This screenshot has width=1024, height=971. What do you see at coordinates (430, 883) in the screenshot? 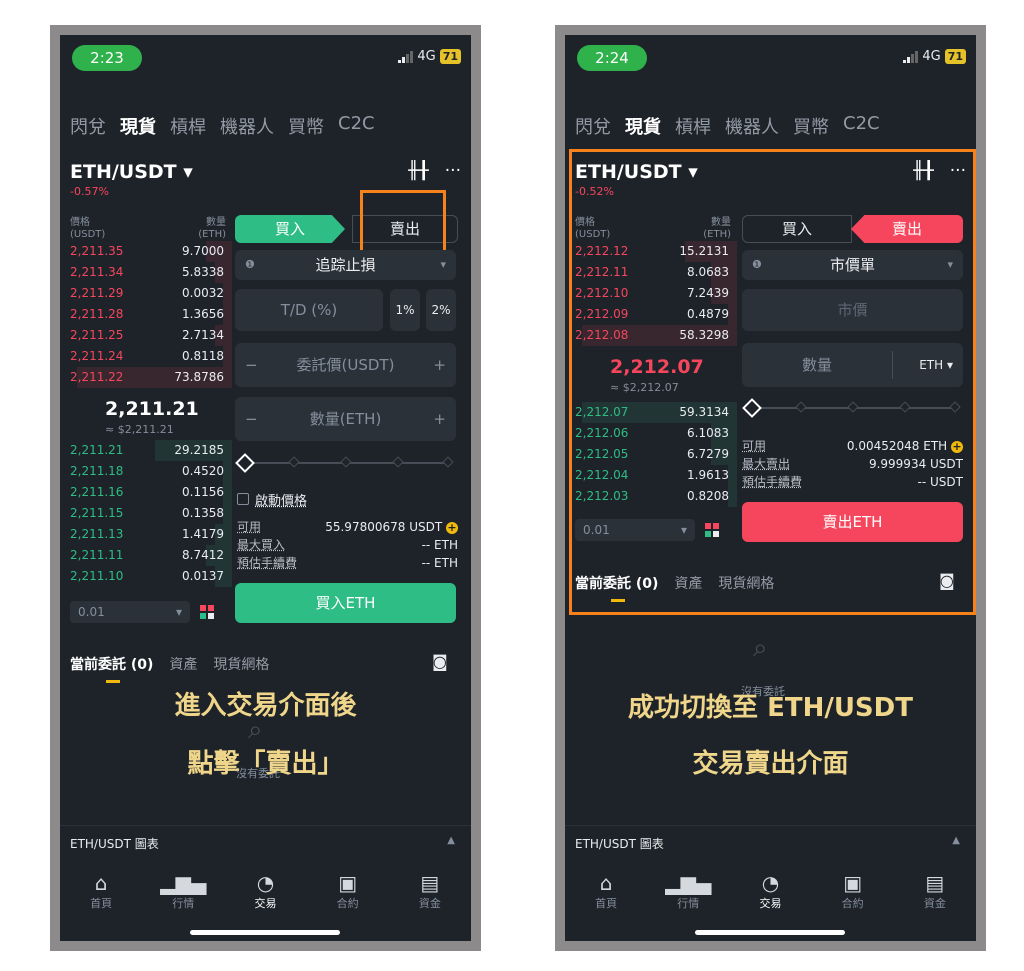
I see `wallet-icon: ▤` at bounding box center [430, 883].